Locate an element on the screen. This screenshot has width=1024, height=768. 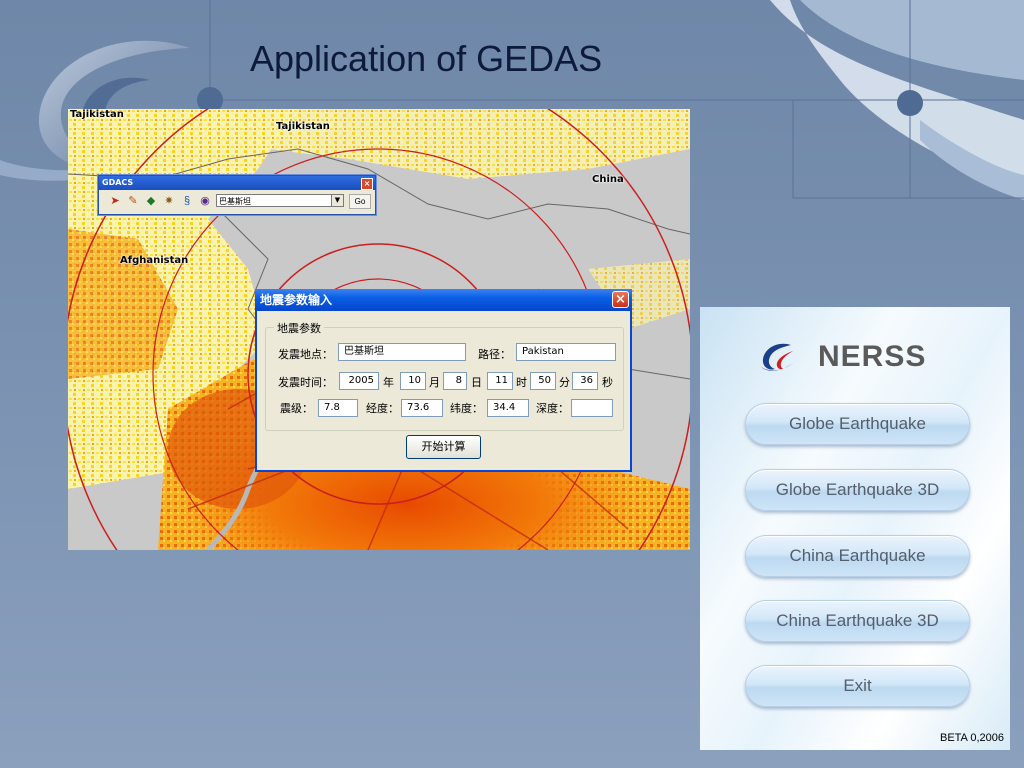
time-label: 发震时间： is located at coordinates (305, 382).